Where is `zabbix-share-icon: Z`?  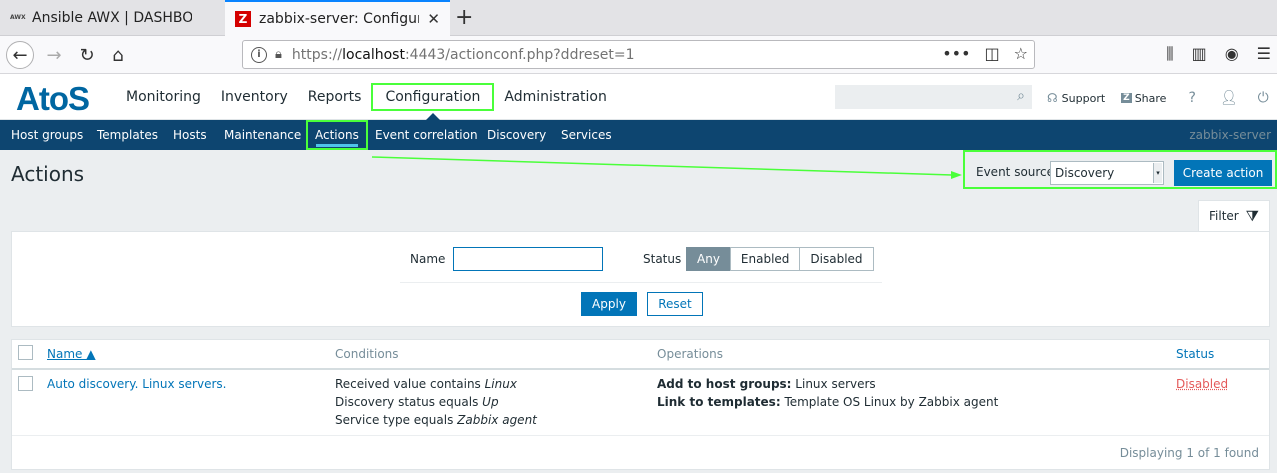
zabbix-share-icon: Z is located at coordinates (1126, 98).